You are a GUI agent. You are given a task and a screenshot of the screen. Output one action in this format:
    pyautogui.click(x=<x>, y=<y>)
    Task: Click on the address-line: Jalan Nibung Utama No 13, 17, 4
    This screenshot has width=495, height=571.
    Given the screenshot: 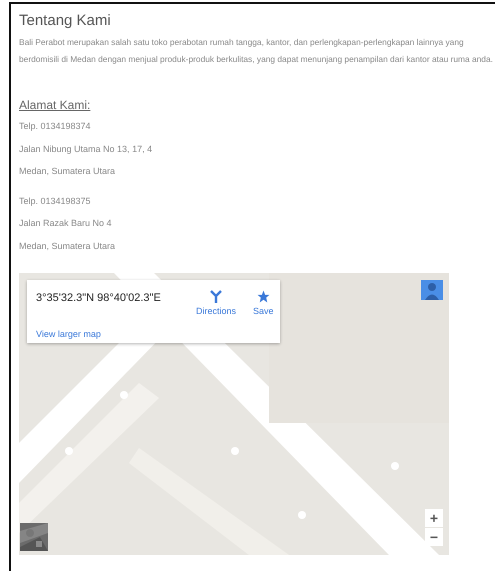 What is the action you would take?
    pyautogui.click(x=86, y=149)
    